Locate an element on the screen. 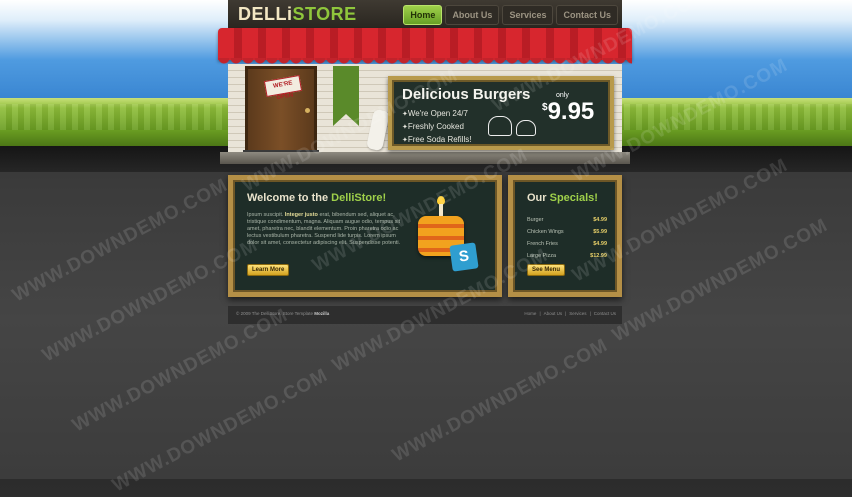 The image size is (852, 497). board-title: Delicious Burgers is located at coordinates (466, 94).